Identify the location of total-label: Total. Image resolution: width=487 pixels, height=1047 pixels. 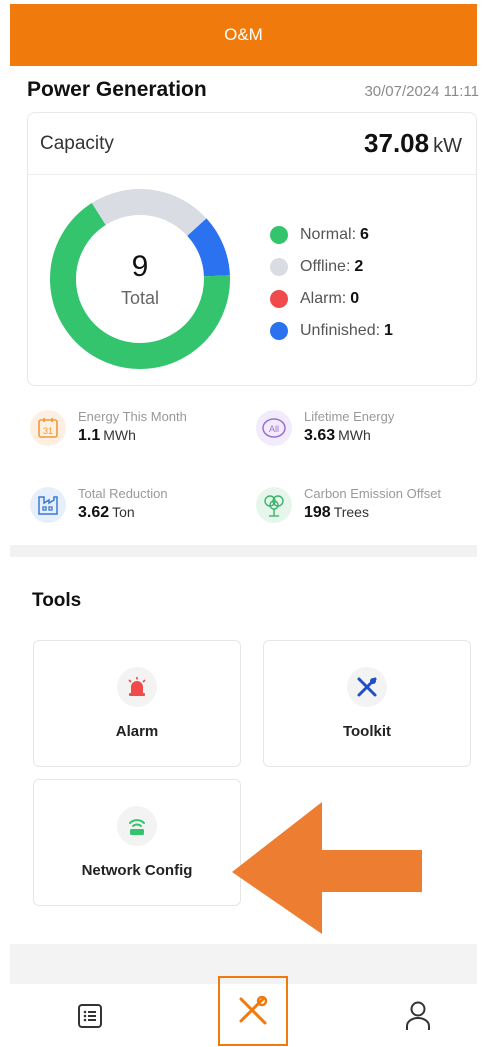
(140, 297).